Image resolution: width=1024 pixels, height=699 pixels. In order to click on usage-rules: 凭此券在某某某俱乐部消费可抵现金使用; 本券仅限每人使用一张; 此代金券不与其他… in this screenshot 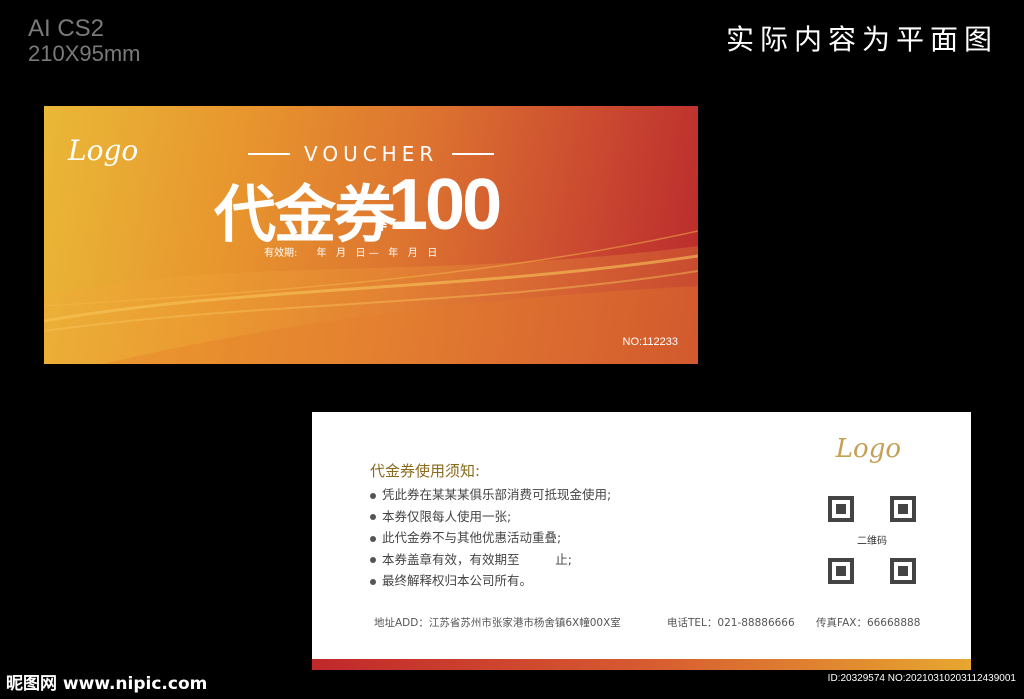, I will do `click(490, 538)`.